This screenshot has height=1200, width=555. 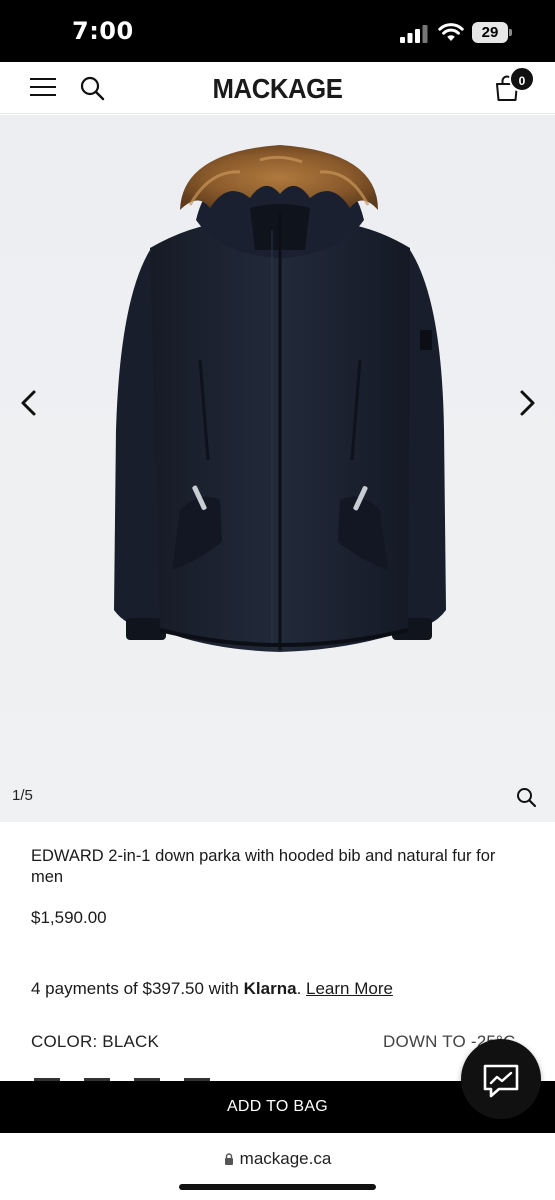 I want to click on product-price: $1,590.00, so click(x=69, y=917).